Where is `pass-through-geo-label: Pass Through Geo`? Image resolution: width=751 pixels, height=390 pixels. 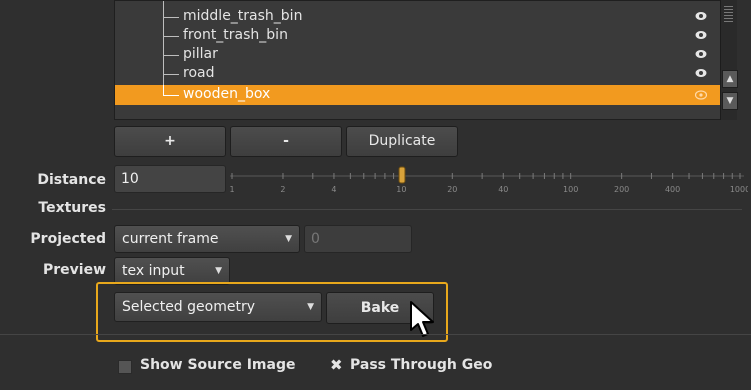
pass-through-geo-label: Pass Through Geo is located at coordinates (421, 365).